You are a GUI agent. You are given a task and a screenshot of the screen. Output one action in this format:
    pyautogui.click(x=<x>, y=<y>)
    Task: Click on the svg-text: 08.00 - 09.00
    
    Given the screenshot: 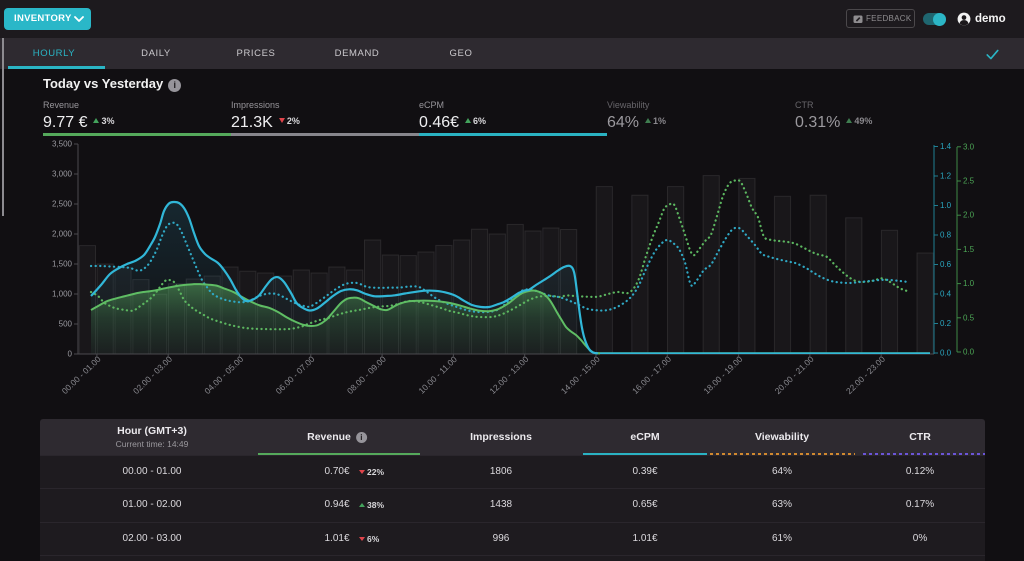 What is the action you would take?
    pyautogui.click(x=366, y=375)
    